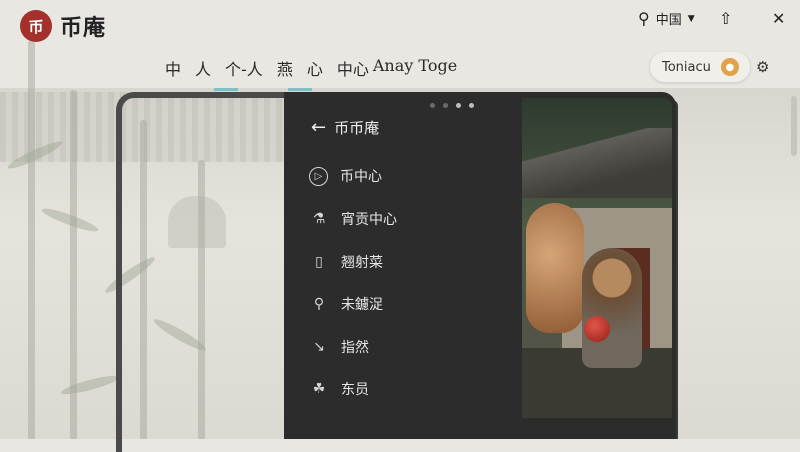  Describe the element at coordinates (319, 347) in the screenshot. I see `slope-icon: ↘` at that location.